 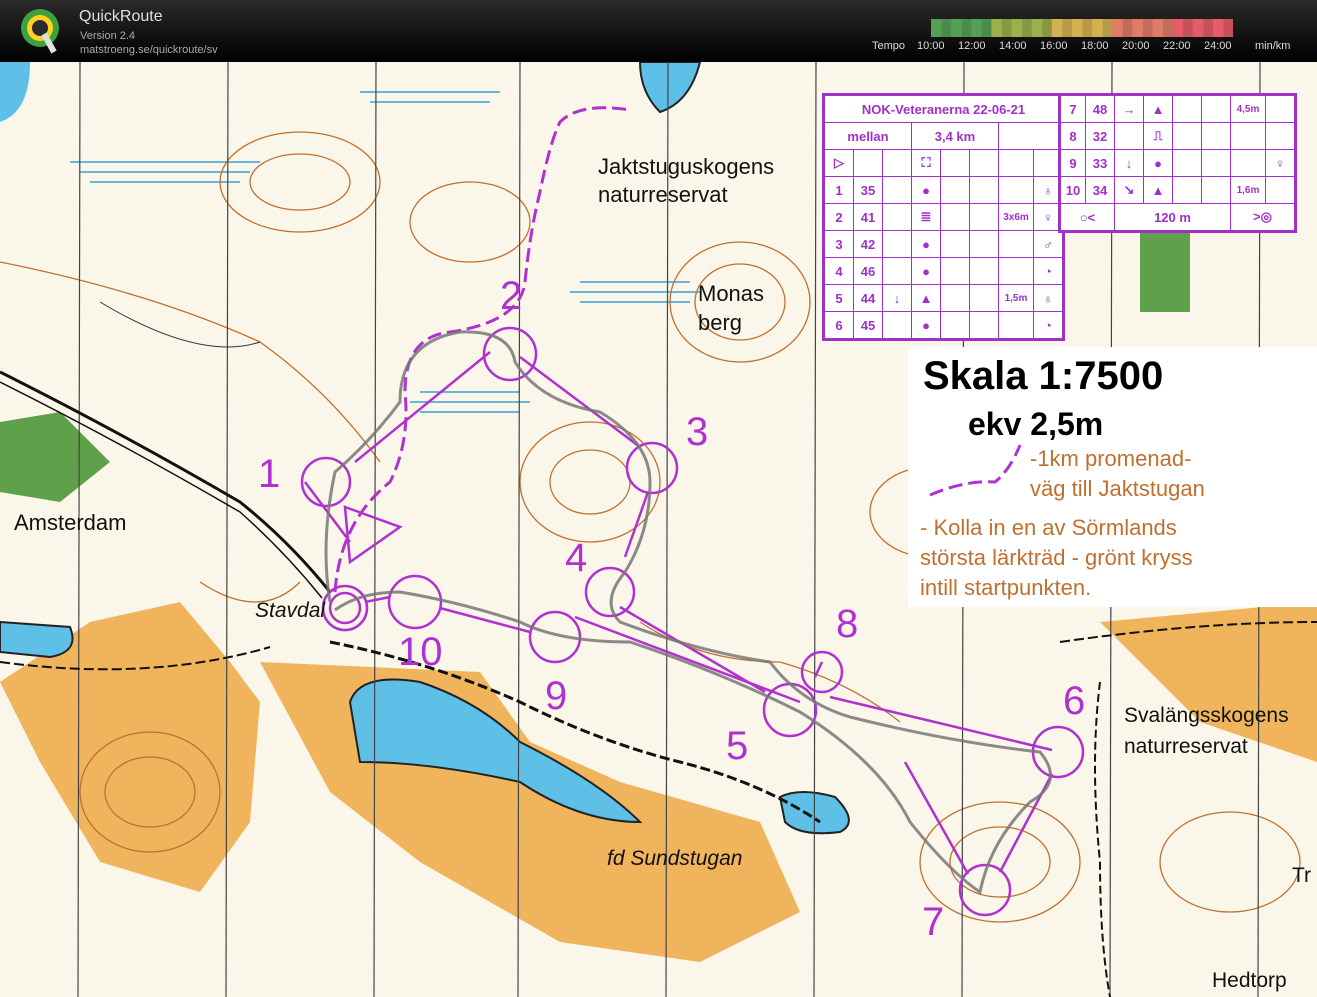 I want to click on place-svalang-2: naturreservat, so click(x=1186, y=746).